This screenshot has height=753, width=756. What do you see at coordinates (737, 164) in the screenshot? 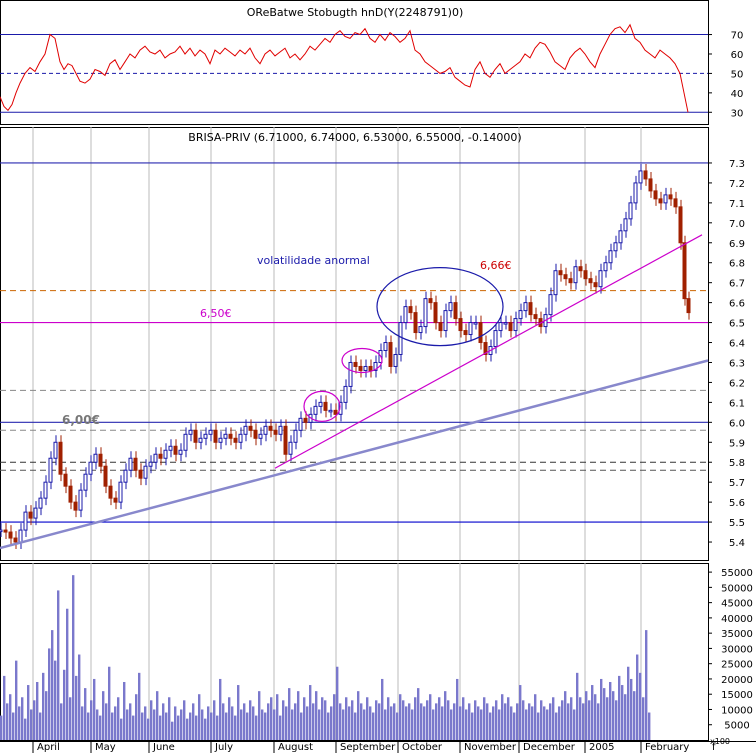
I see `price-tick-label: 7.3` at bounding box center [737, 164].